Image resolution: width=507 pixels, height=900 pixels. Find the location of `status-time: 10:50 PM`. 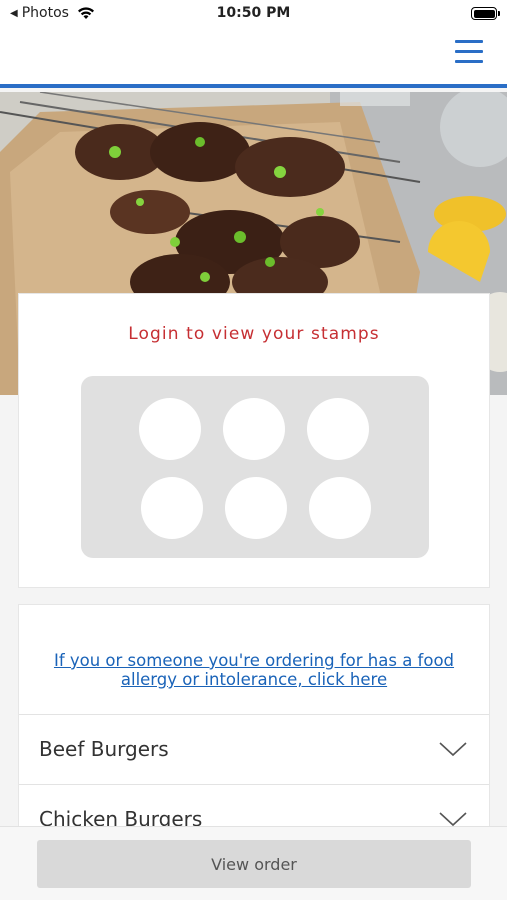

status-time: 10:50 PM is located at coordinates (253, 13).